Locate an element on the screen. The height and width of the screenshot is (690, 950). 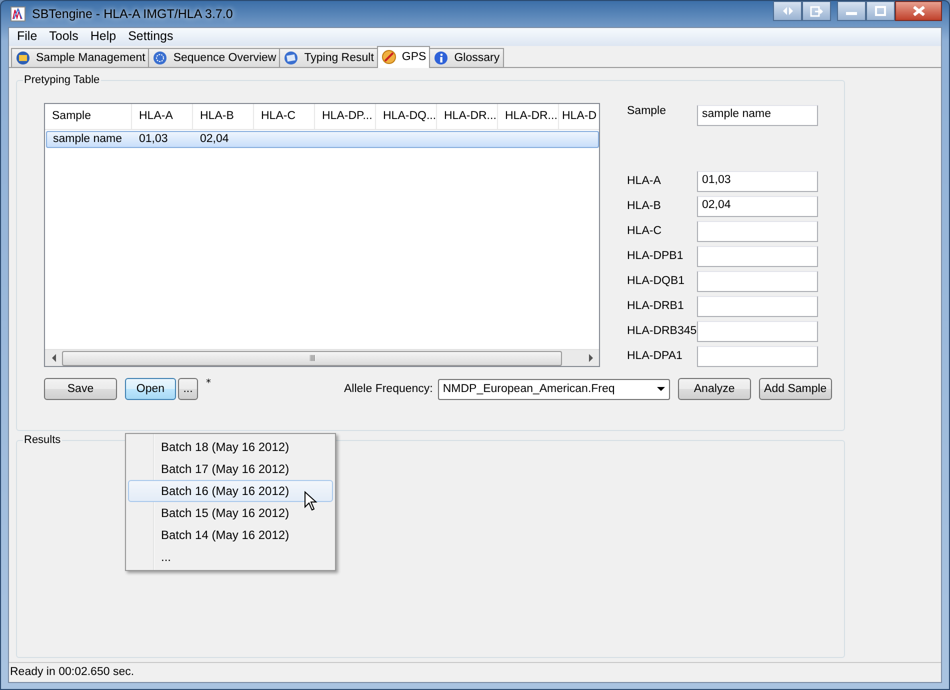
menu-item: File is located at coordinates (27, 37).